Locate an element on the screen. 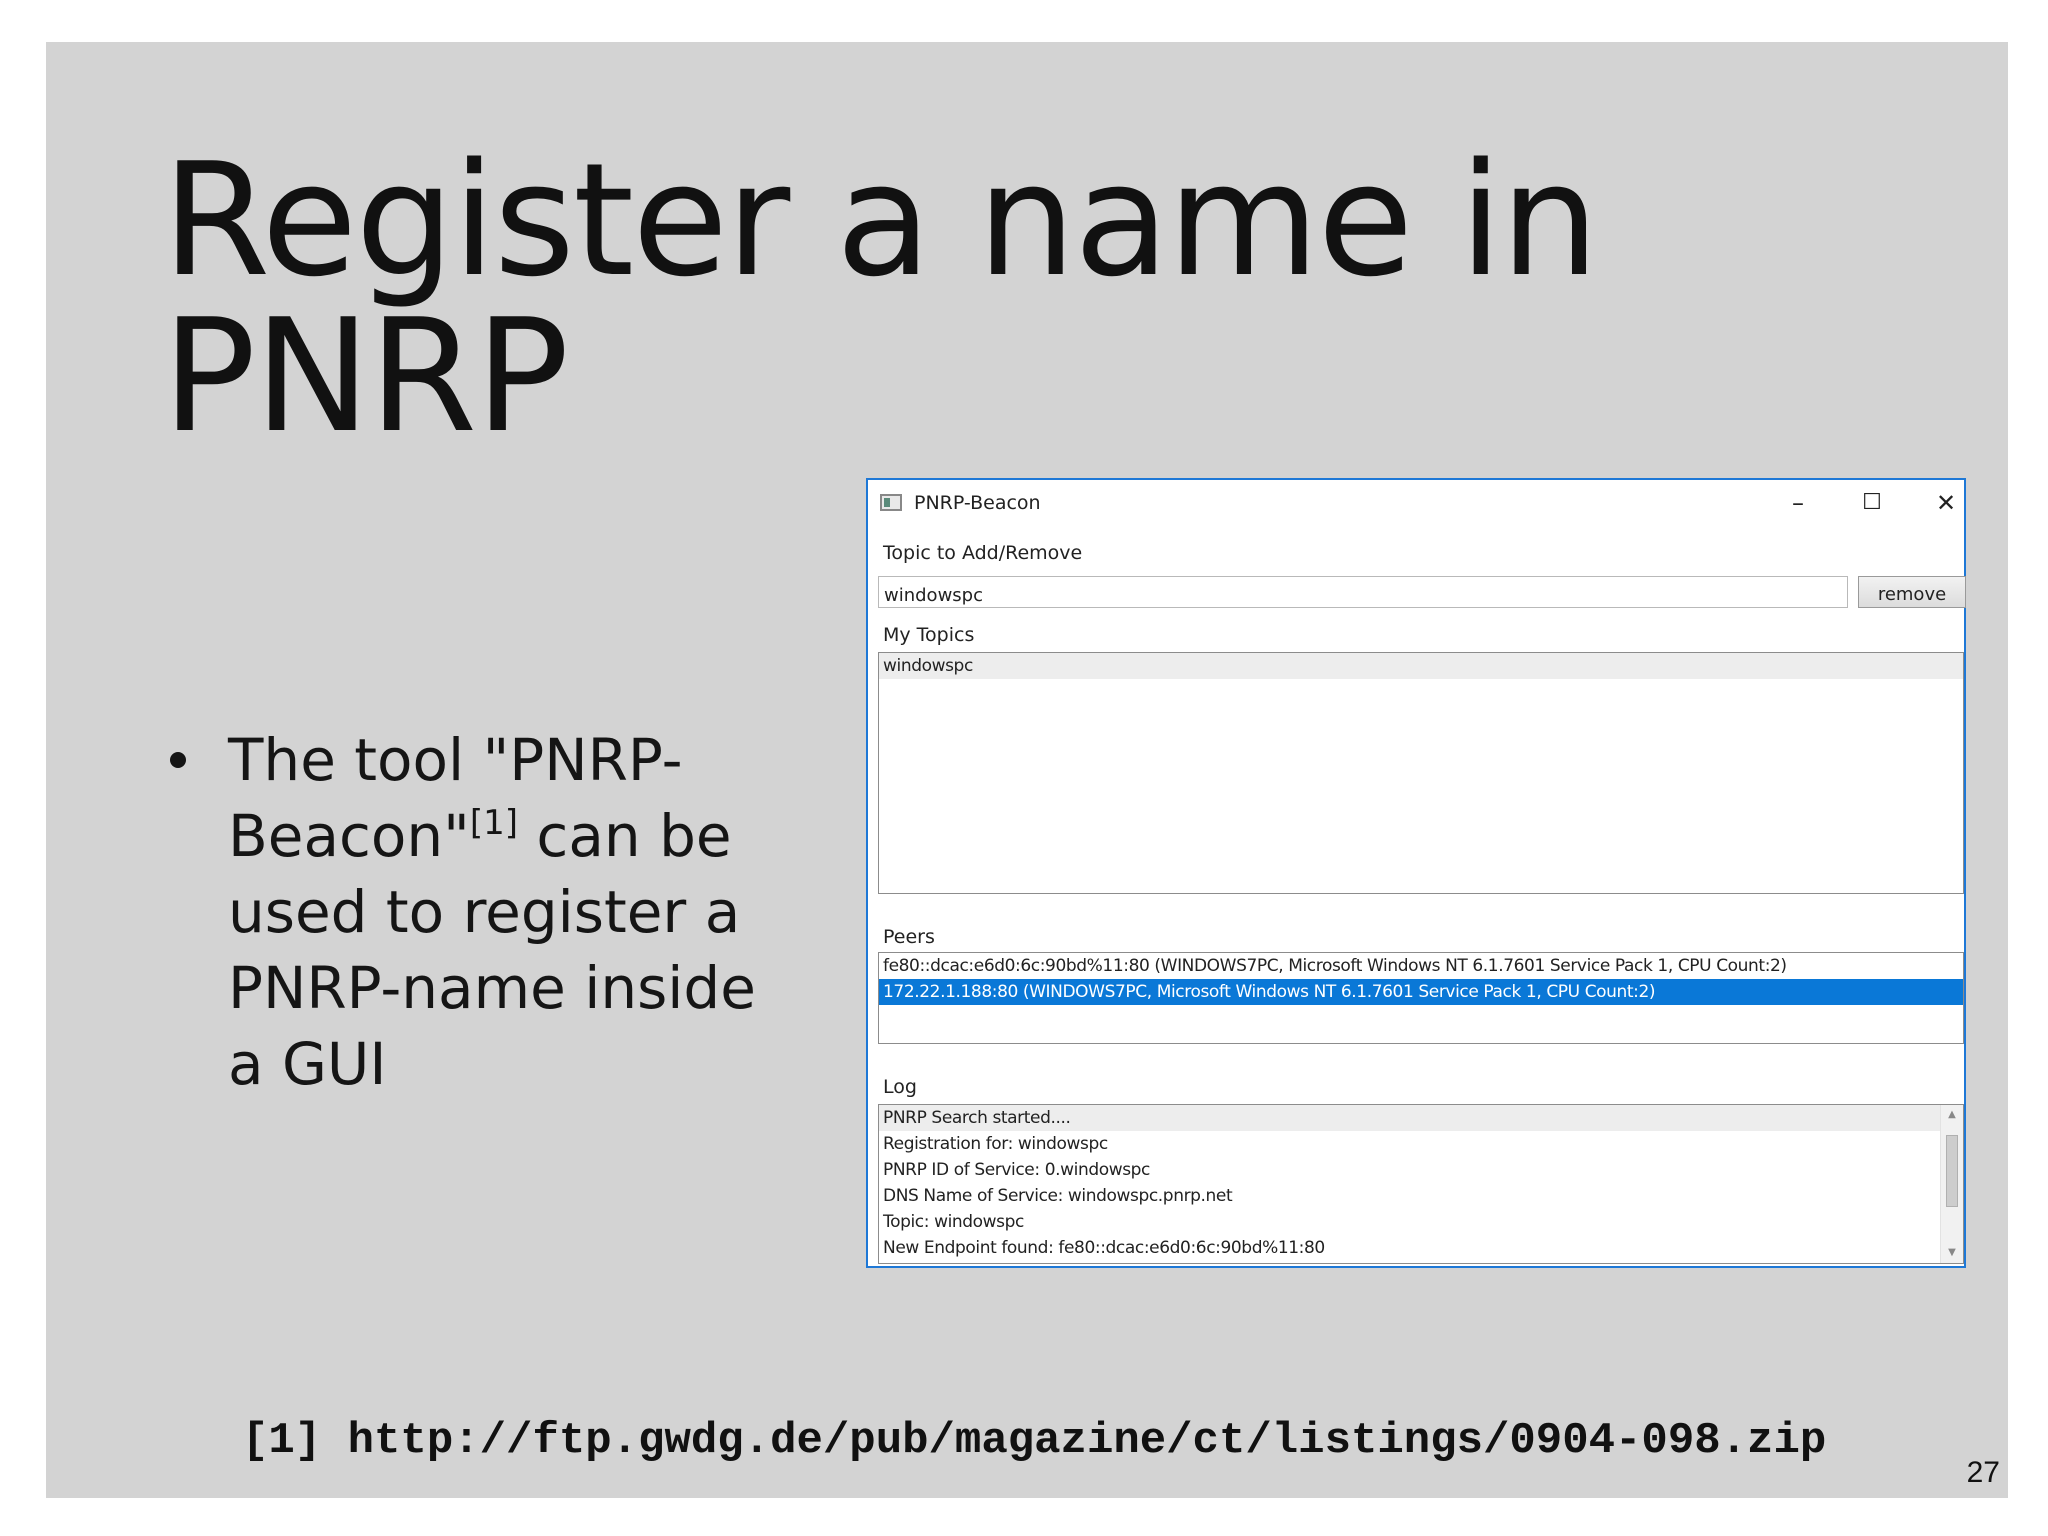  topic-label: Topic to Add/Remove is located at coordinates (983, 553).